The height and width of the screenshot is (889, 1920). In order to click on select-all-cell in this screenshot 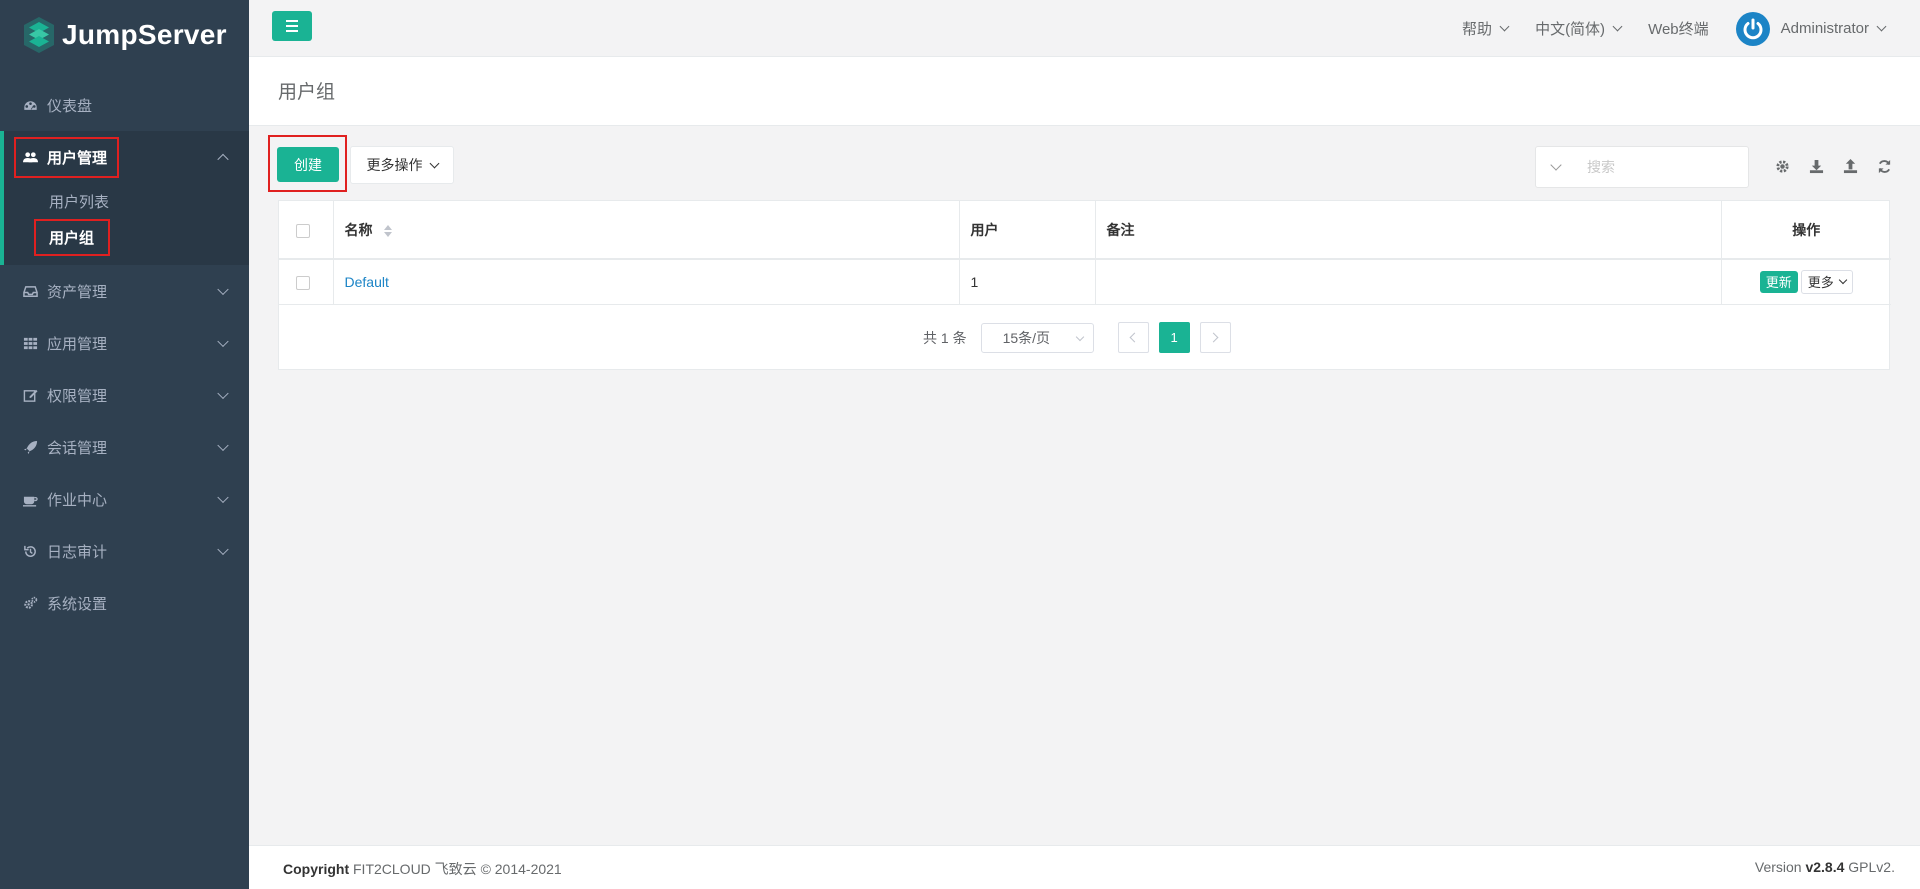, I will do `click(306, 230)`.